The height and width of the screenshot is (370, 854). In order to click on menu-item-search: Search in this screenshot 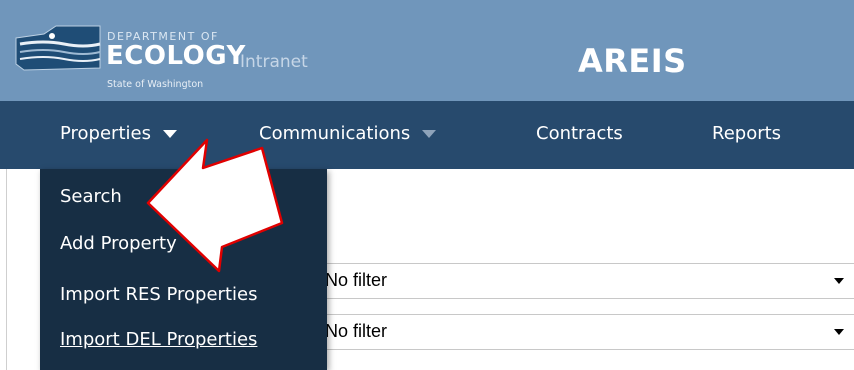, I will do `click(91, 196)`.